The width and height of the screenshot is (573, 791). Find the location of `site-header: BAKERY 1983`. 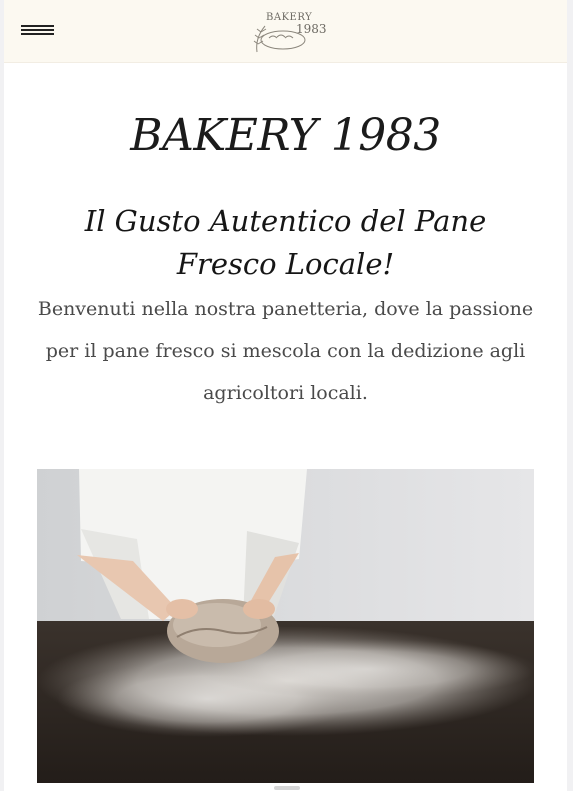

site-header: BAKERY 1983 is located at coordinates (285, 31).